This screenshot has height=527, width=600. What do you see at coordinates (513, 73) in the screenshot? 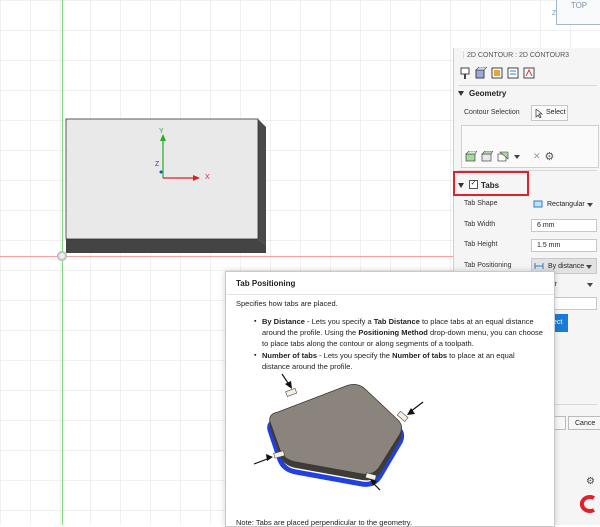
I see `passes-tab-icon` at bounding box center [513, 73].